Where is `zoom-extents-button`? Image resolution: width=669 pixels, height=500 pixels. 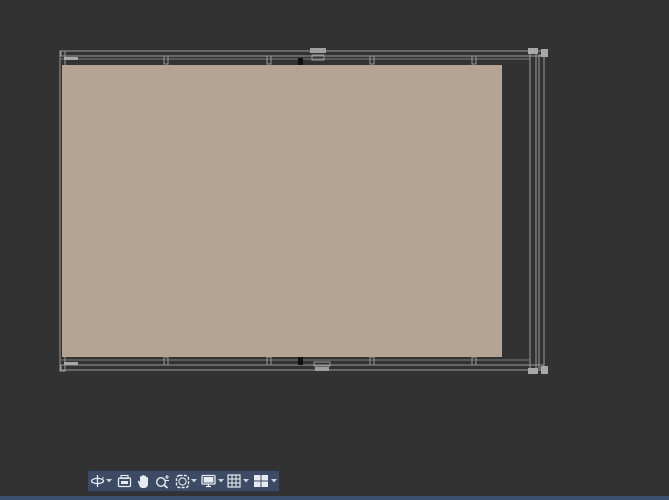
zoom-extents-button is located at coordinates (182, 481).